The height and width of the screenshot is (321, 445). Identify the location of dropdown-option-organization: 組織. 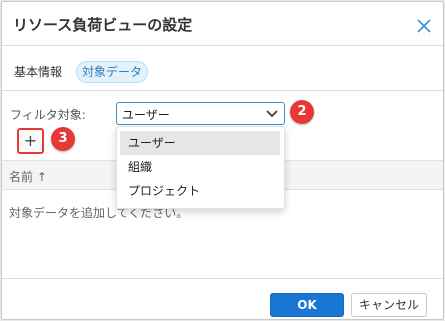
(200, 167).